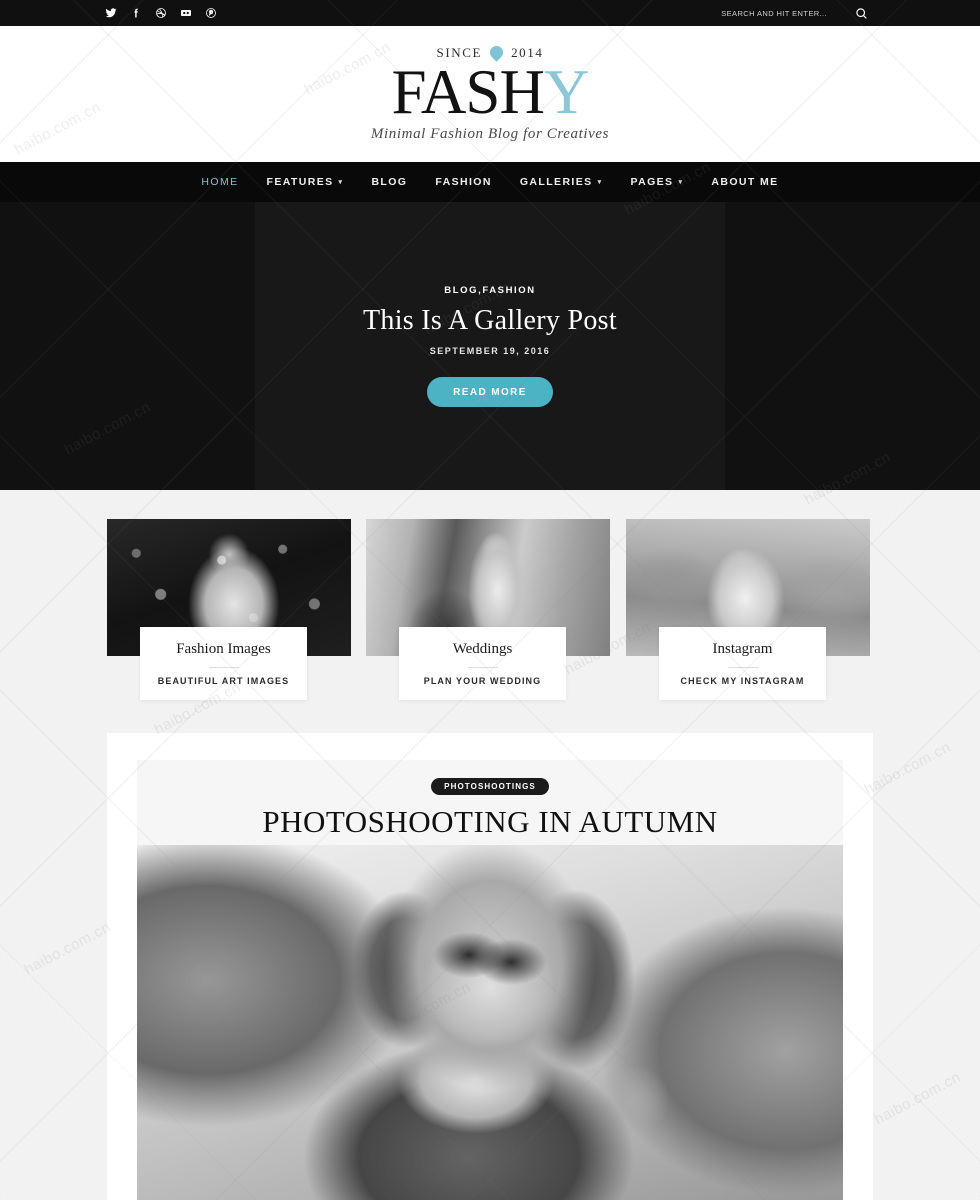 The height and width of the screenshot is (1200, 980). I want to click on nav-label: PAGES, so click(652, 182).